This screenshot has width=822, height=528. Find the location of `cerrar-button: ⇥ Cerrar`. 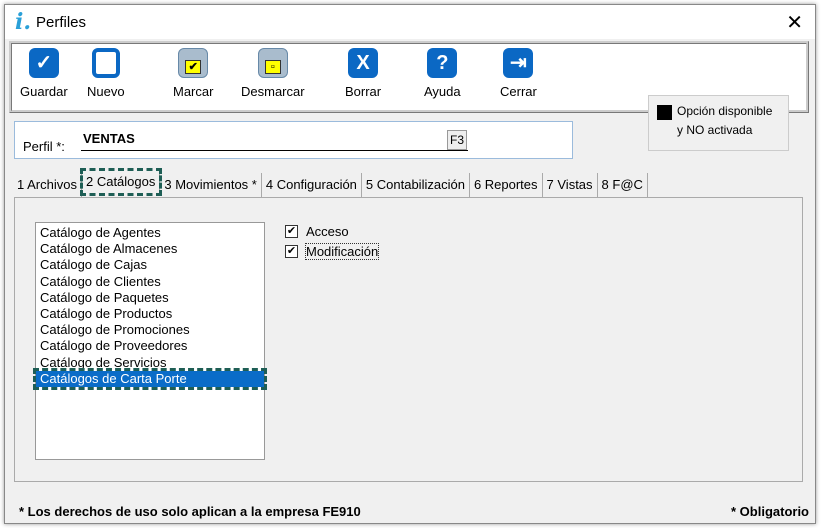

cerrar-button: ⇥ Cerrar is located at coordinates (518, 73).